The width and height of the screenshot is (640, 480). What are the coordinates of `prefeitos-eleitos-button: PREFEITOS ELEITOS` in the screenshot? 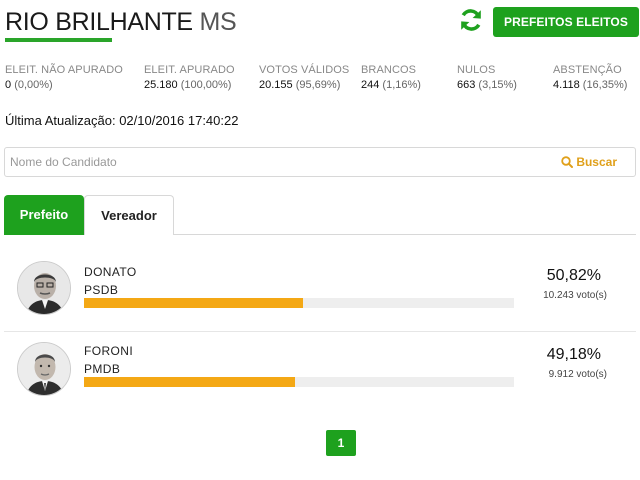 It's located at (566, 22).